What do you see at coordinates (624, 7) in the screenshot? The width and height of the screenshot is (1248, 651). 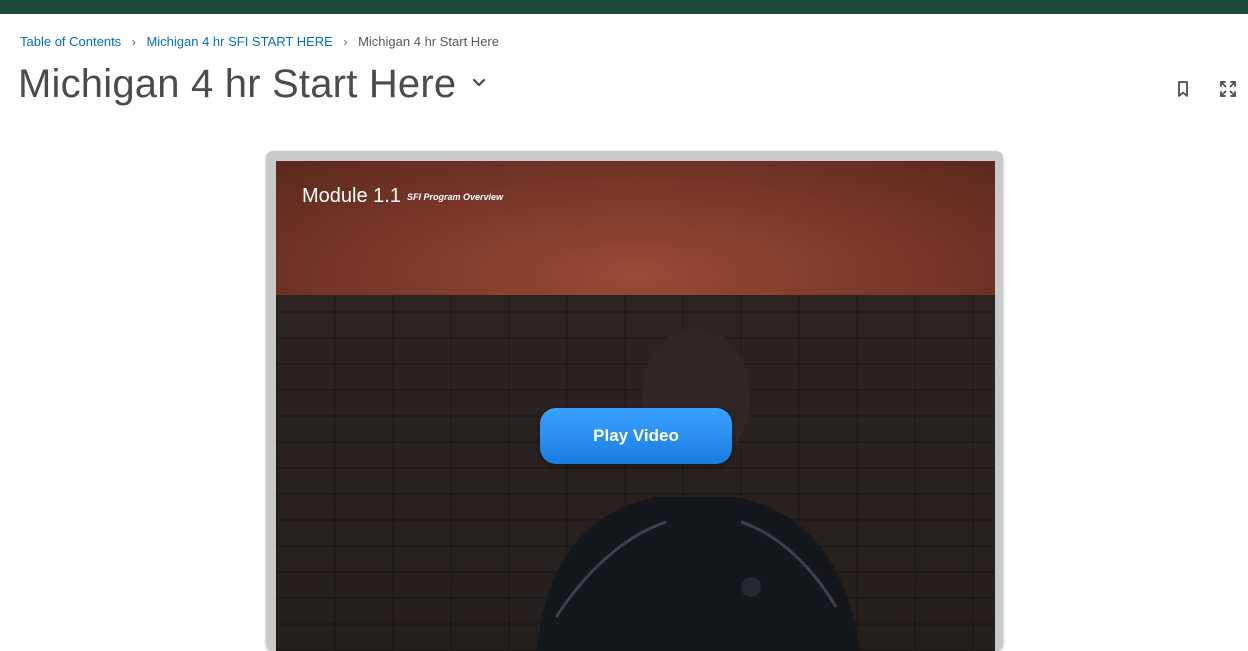 I see `top-nav-bar` at bounding box center [624, 7].